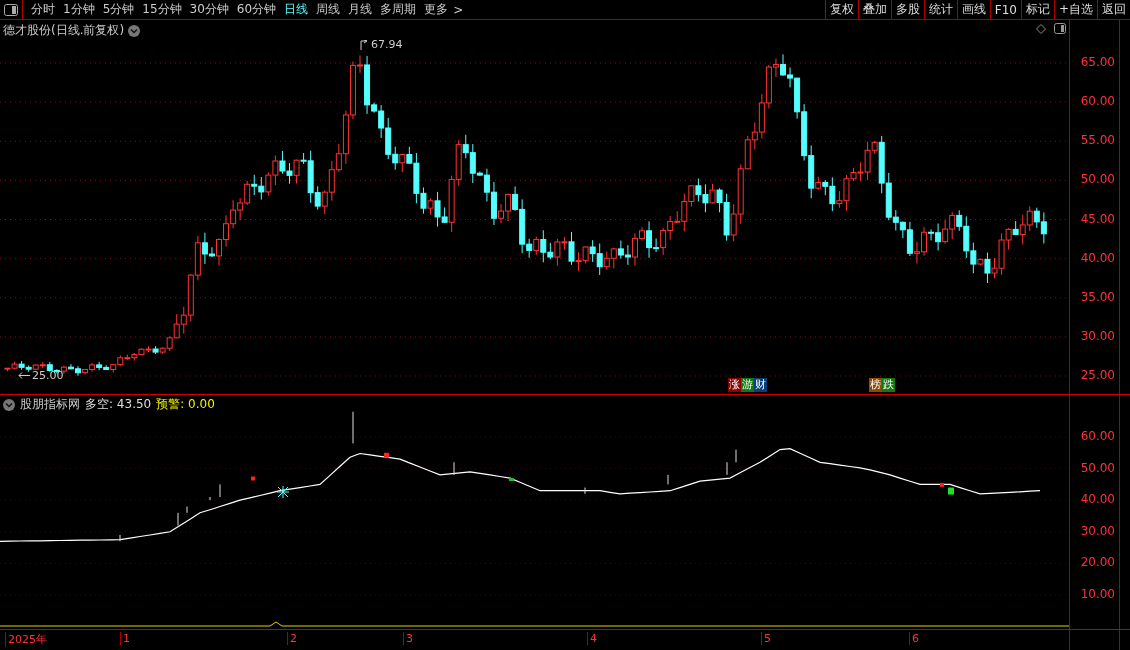  What do you see at coordinates (1097, 499) in the screenshot?
I see `indicator-axis-label: 40.00` at bounding box center [1097, 499].